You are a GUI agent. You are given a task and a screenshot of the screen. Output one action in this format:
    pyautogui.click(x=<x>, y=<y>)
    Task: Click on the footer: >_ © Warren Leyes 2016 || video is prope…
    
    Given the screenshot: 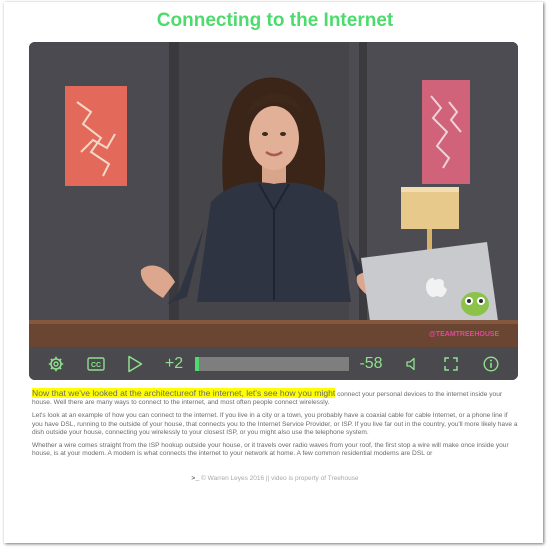 What is the action you would take?
    pyautogui.click(x=275, y=478)
    